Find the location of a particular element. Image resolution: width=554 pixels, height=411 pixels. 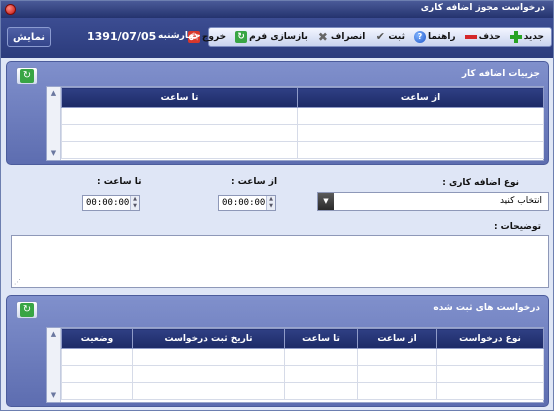

cancel-button-label: انصراف is located at coordinates (348, 37).